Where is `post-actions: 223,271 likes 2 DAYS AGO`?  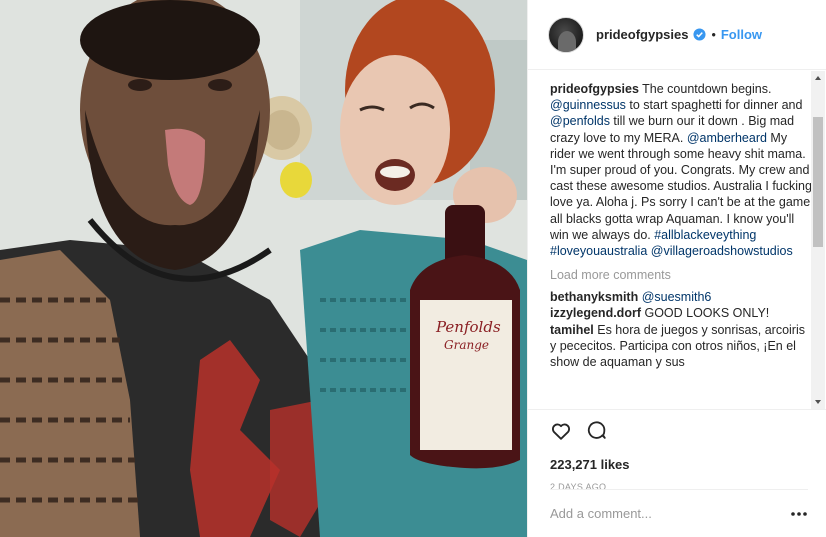 post-actions: 223,271 likes 2 DAYS AGO is located at coordinates (677, 450).